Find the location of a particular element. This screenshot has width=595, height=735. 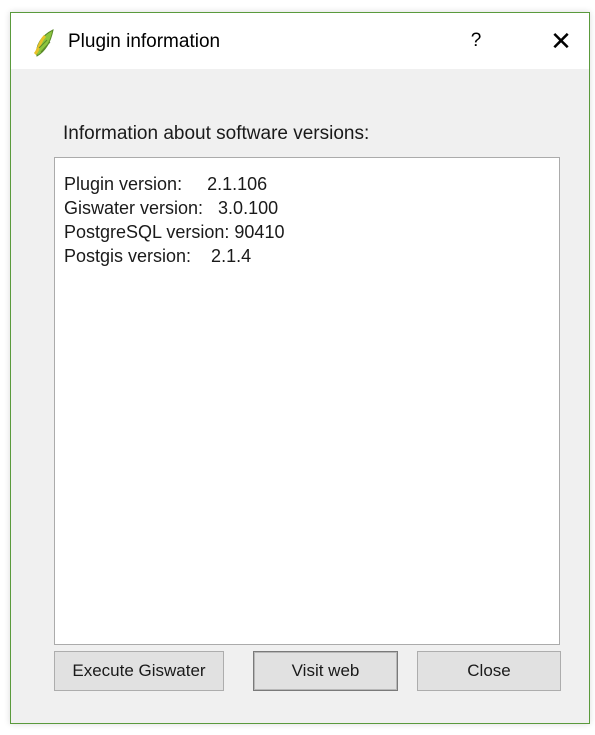

window-title: Plugin information is located at coordinates (144, 41).